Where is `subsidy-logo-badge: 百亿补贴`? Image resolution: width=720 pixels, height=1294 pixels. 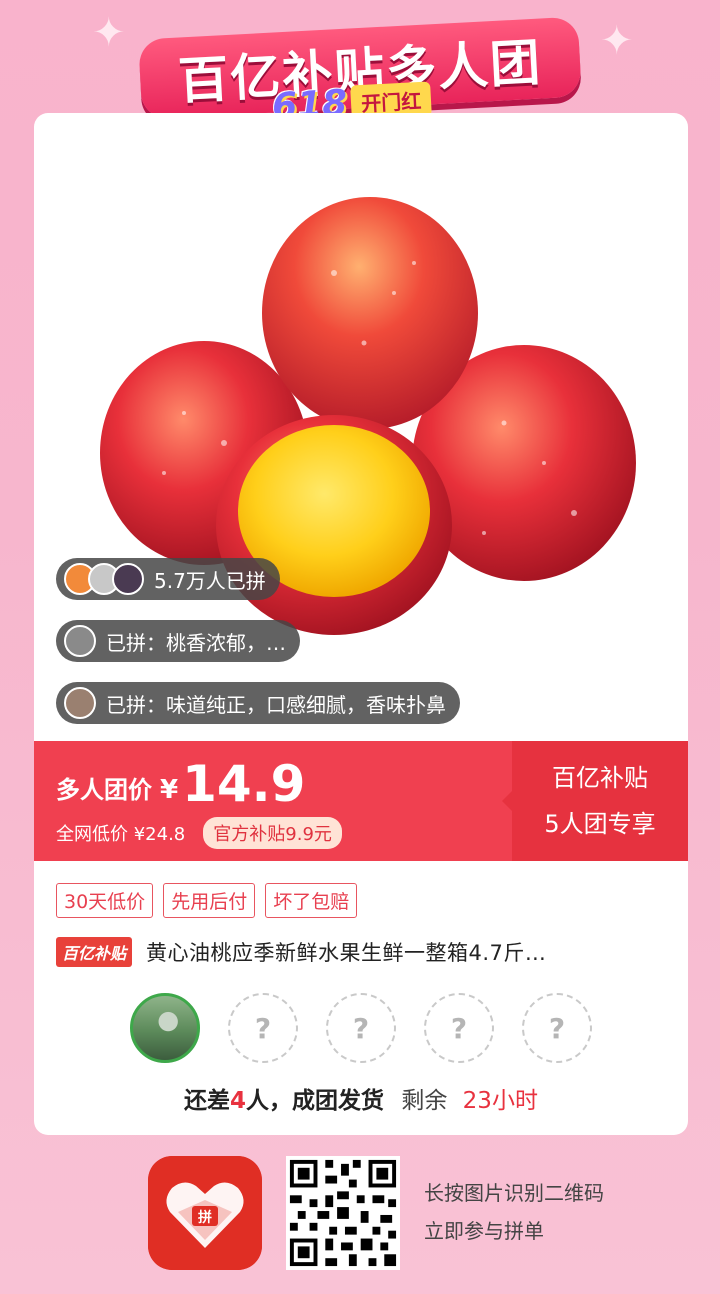
subsidy-logo-badge: 百亿补贴 is located at coordinates (94, 952).